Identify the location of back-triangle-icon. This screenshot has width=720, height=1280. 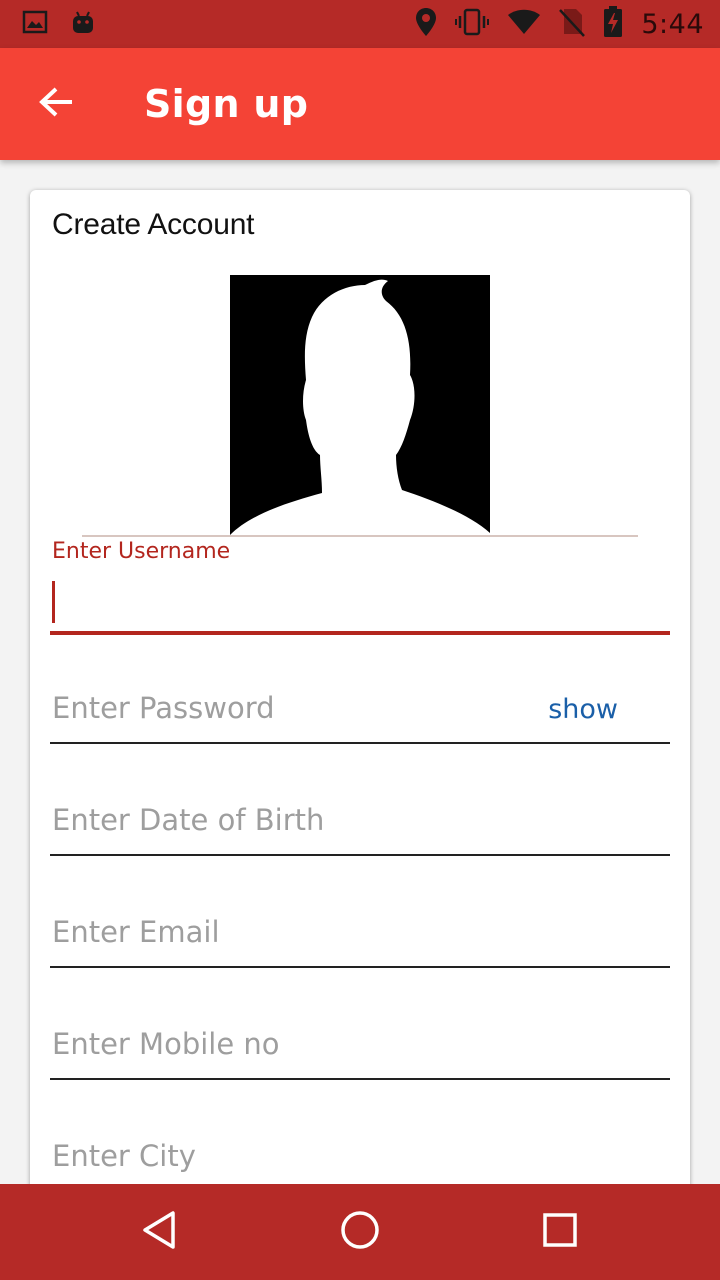
(160, 1232).